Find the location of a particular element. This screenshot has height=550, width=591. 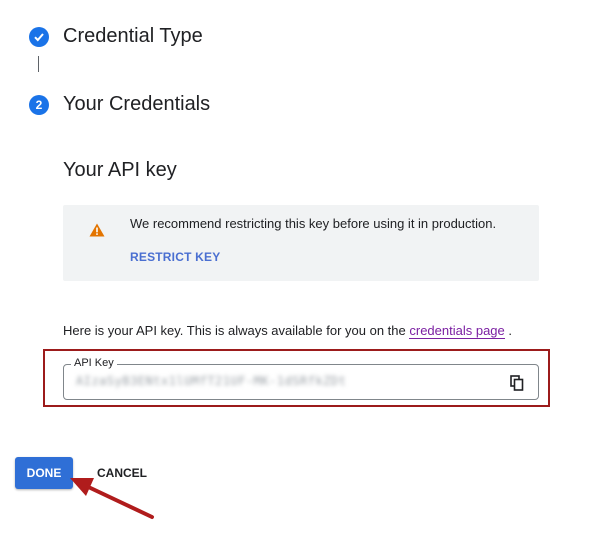

warning-icon is located at coordinates (97, 230).